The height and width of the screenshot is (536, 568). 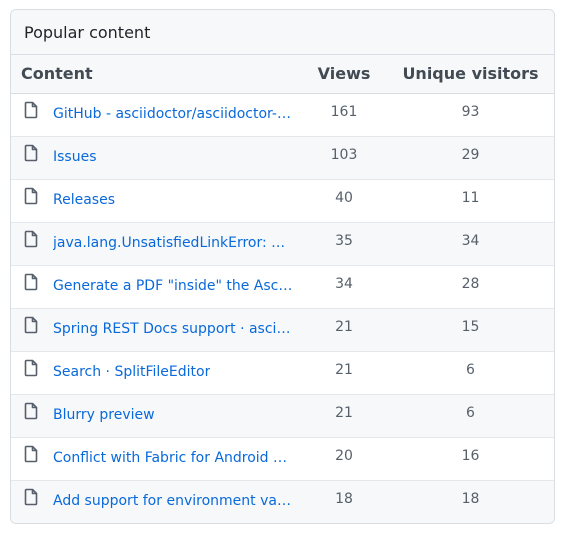 What do you see at coordinates (156, 74) in the screenshot?
I see `column-header-content: Content` at bounding box center [156, 74].